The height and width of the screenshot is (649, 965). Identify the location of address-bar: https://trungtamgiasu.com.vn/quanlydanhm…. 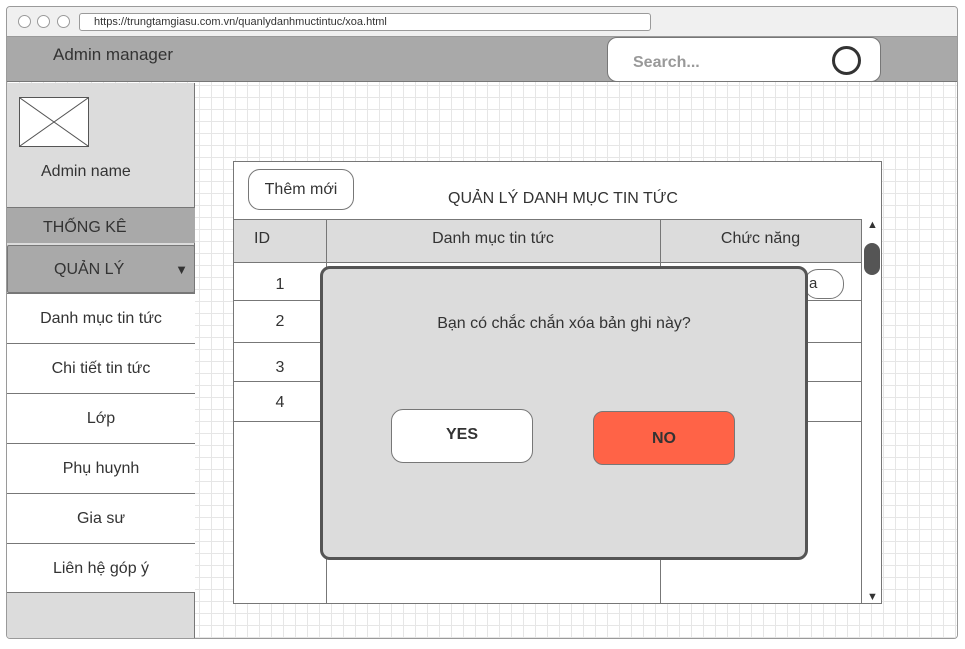
(365, 22).